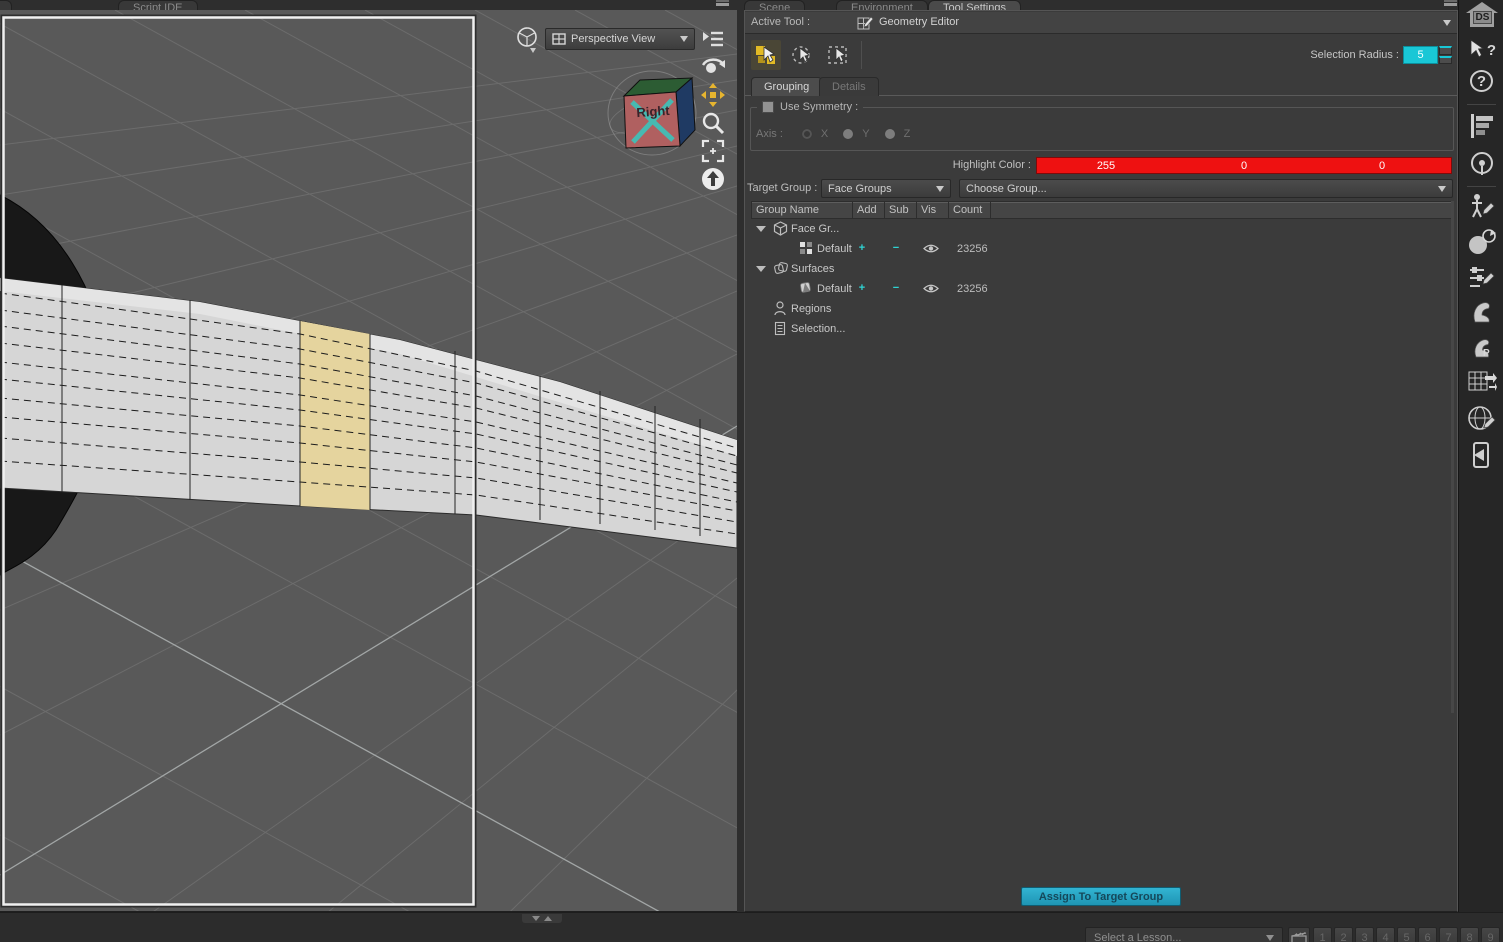 The width and height of the screenshot is (1503, 942). I want to click on tree-row-surface-default: Default + − 23256, so click(1102, 289).